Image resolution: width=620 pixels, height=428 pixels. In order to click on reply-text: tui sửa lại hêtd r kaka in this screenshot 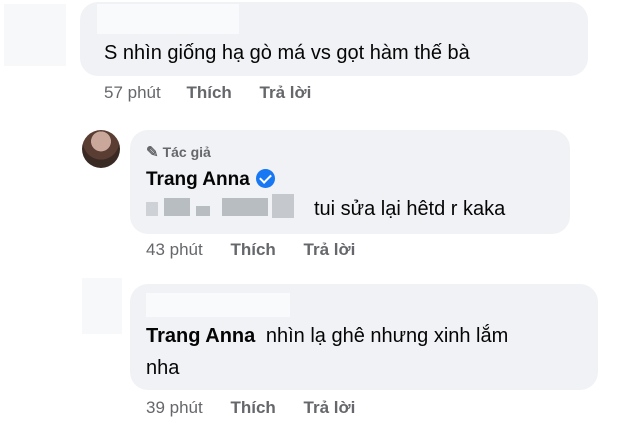, I will do `click(410, 209)`.